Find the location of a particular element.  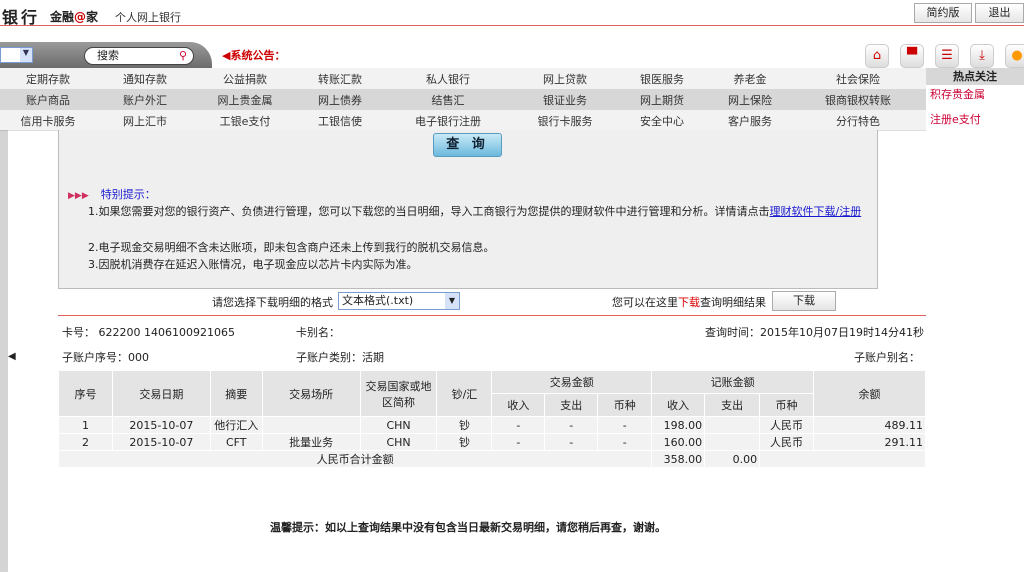

warm-tip: 温馨提示：如以上查询结果中没有包含当日最新交易明细，请您稍后再查，谢谢。 is located at coordinates (468, 527).